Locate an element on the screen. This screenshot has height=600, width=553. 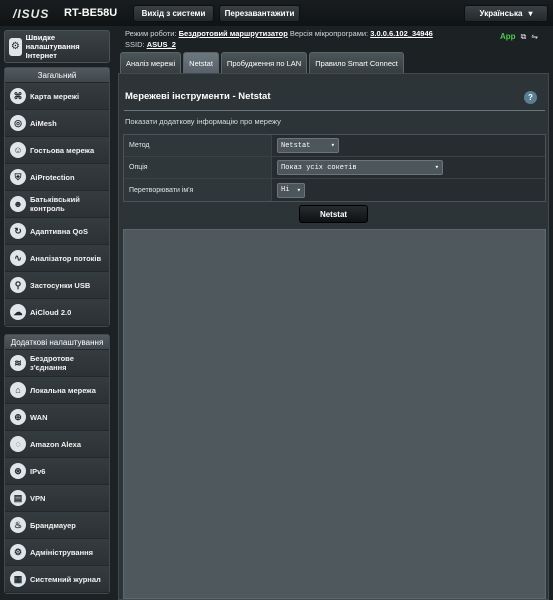
sidebar-item-label: AiProtection is located at coordinates (52, 177).